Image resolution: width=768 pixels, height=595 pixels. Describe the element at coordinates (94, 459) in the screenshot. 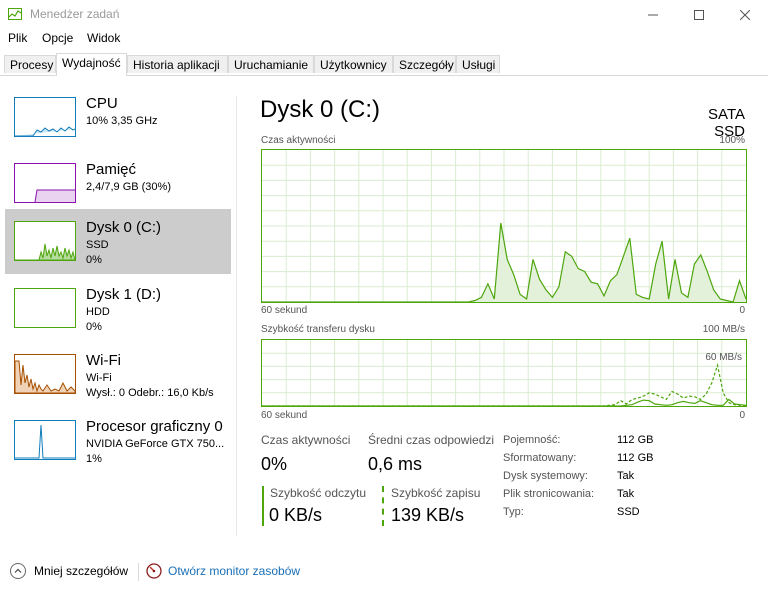

I see `sidebar-item-usage: 1%` at that location.